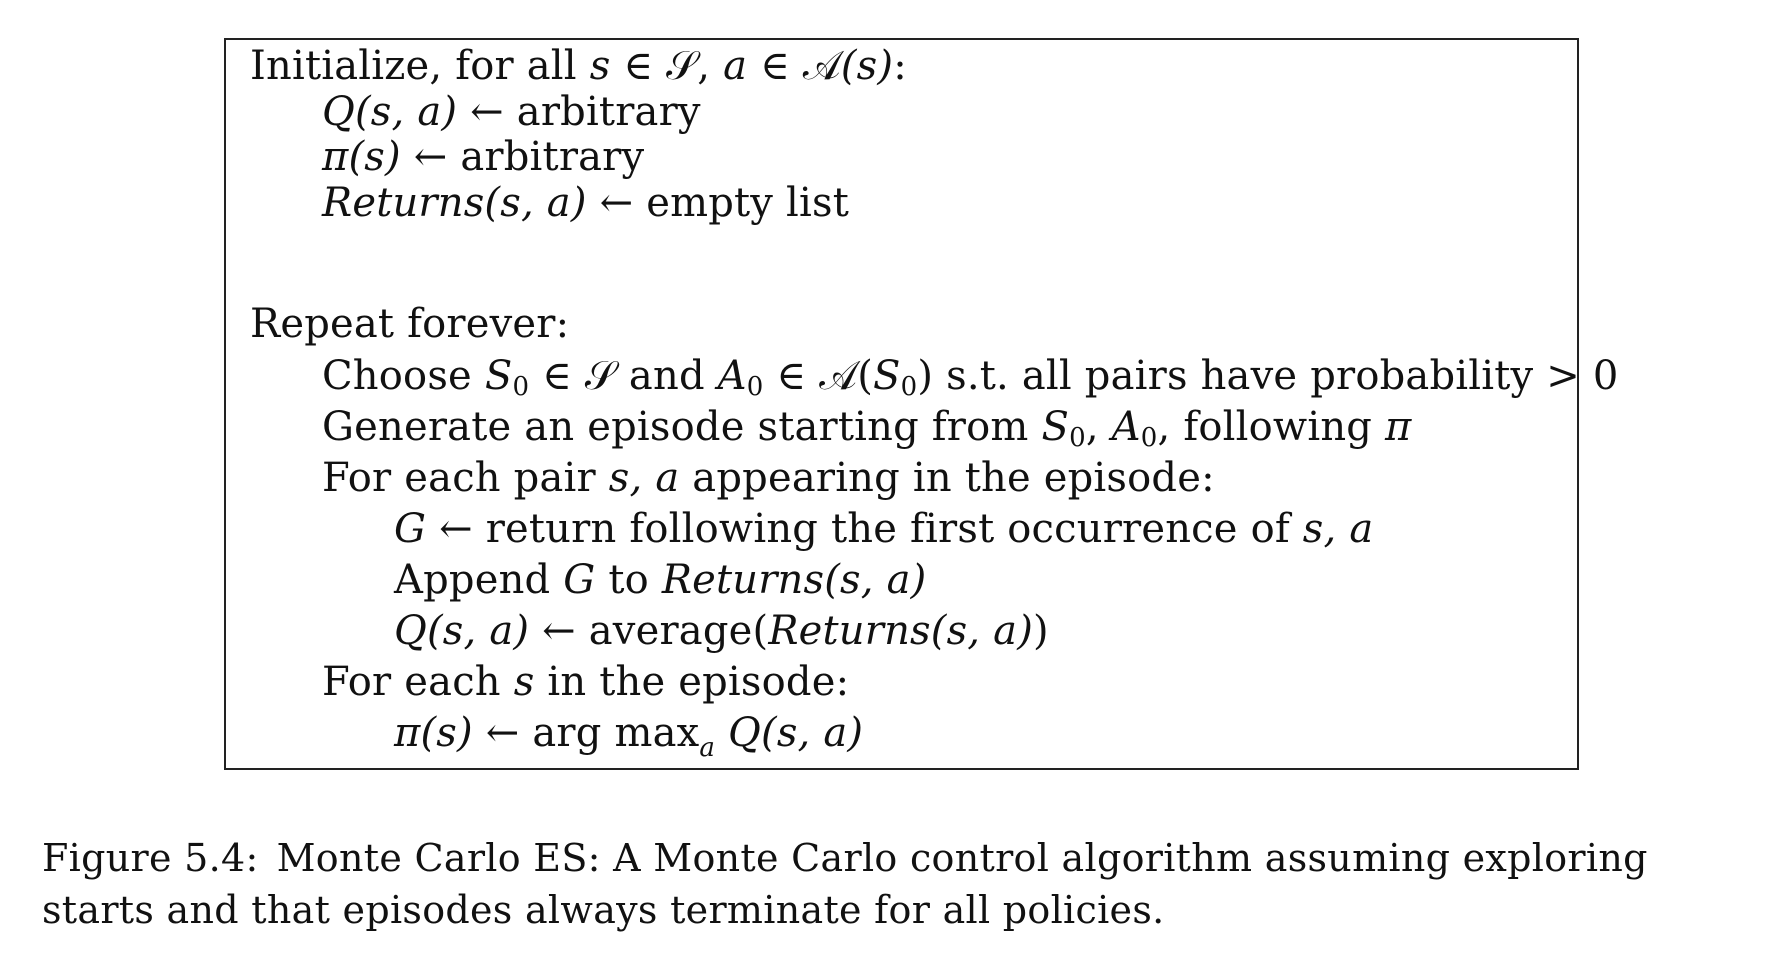 This screenshot has height=956, width=1780. I want to click on argmax-line: π(s) ← arg maxa Q(s, a), so click(629, 735).